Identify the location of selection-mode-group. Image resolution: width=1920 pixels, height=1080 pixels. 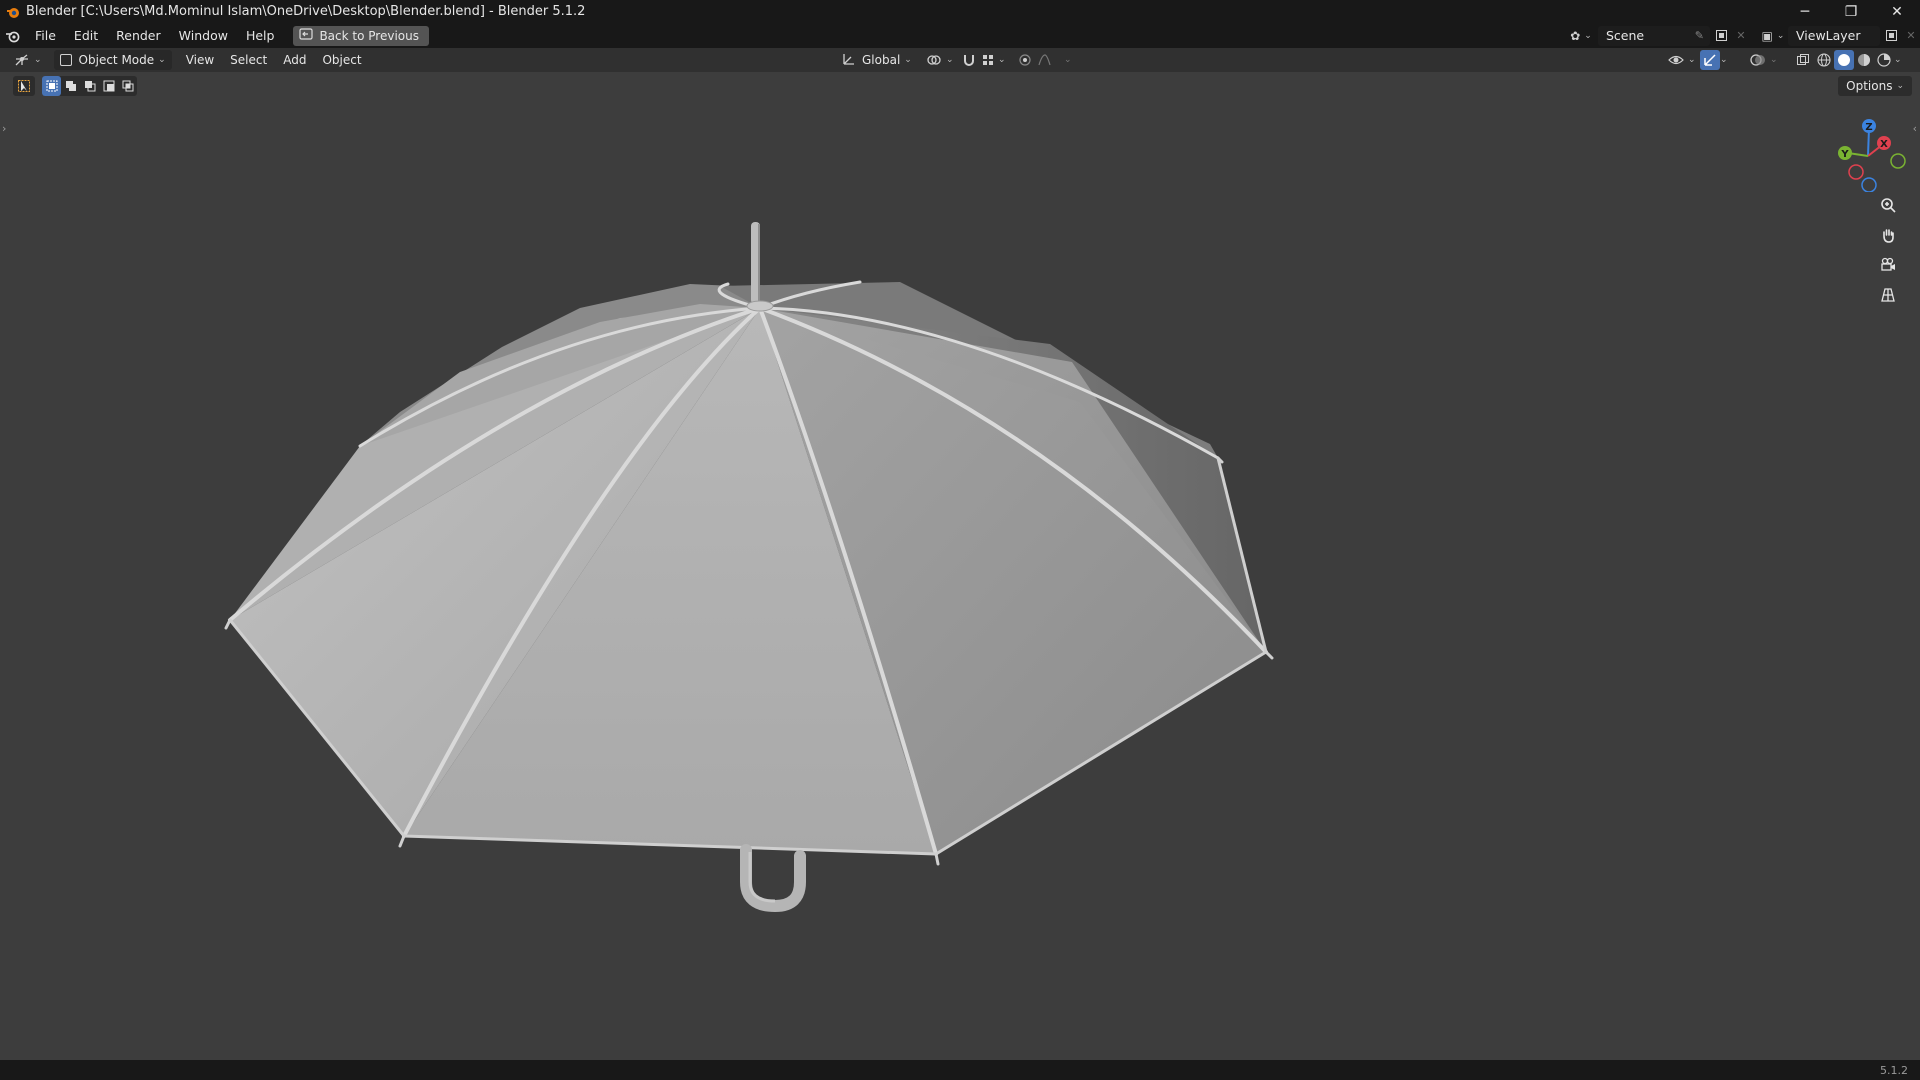
(89, 86).